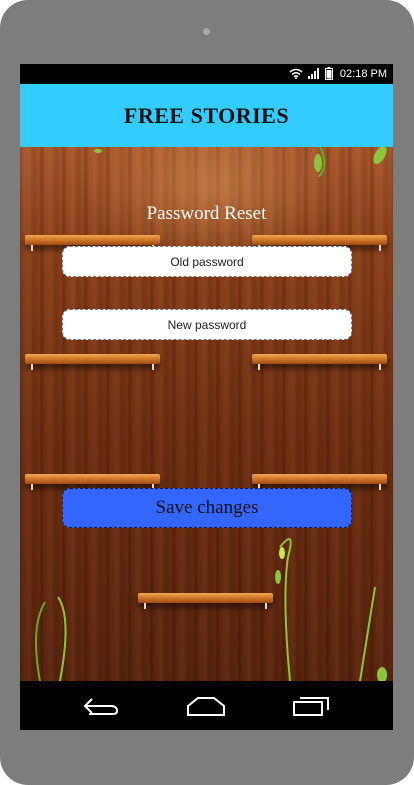 The height and width of the screenshot is (785, 414). I want to click on app-bar: FREE STORIES, so click(206, 115).